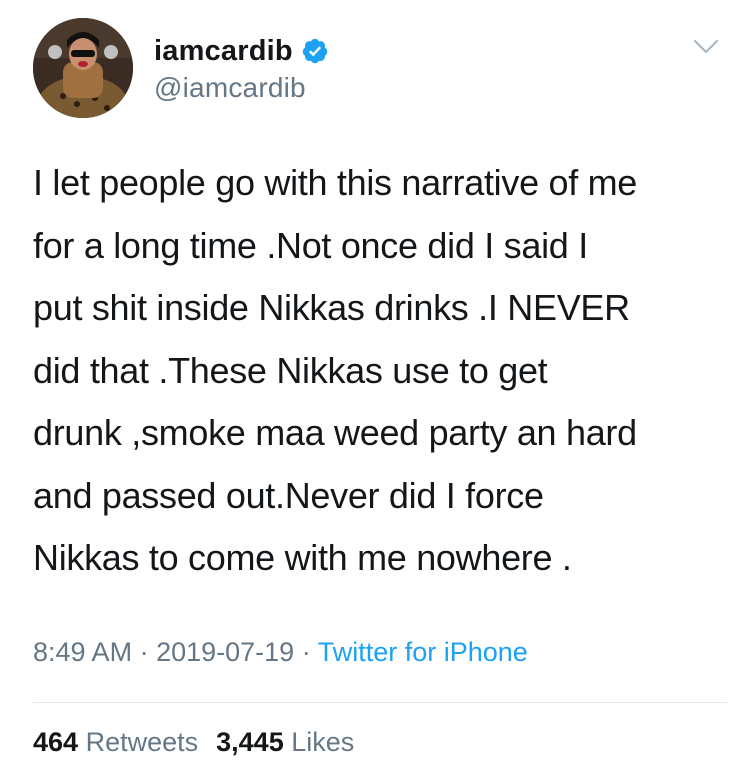  I want to click on tweet-text-line: and passed out.Never did I force, so click(288, 495).